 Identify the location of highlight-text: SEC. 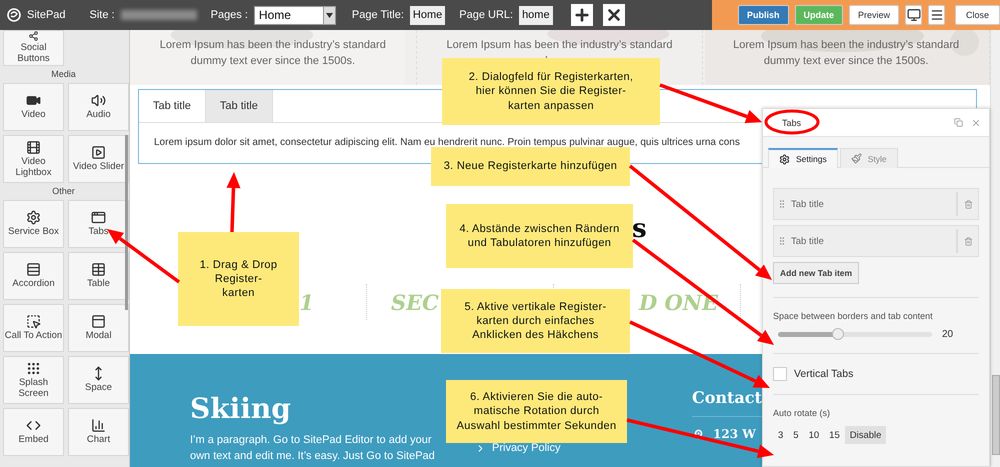
(415, 302).